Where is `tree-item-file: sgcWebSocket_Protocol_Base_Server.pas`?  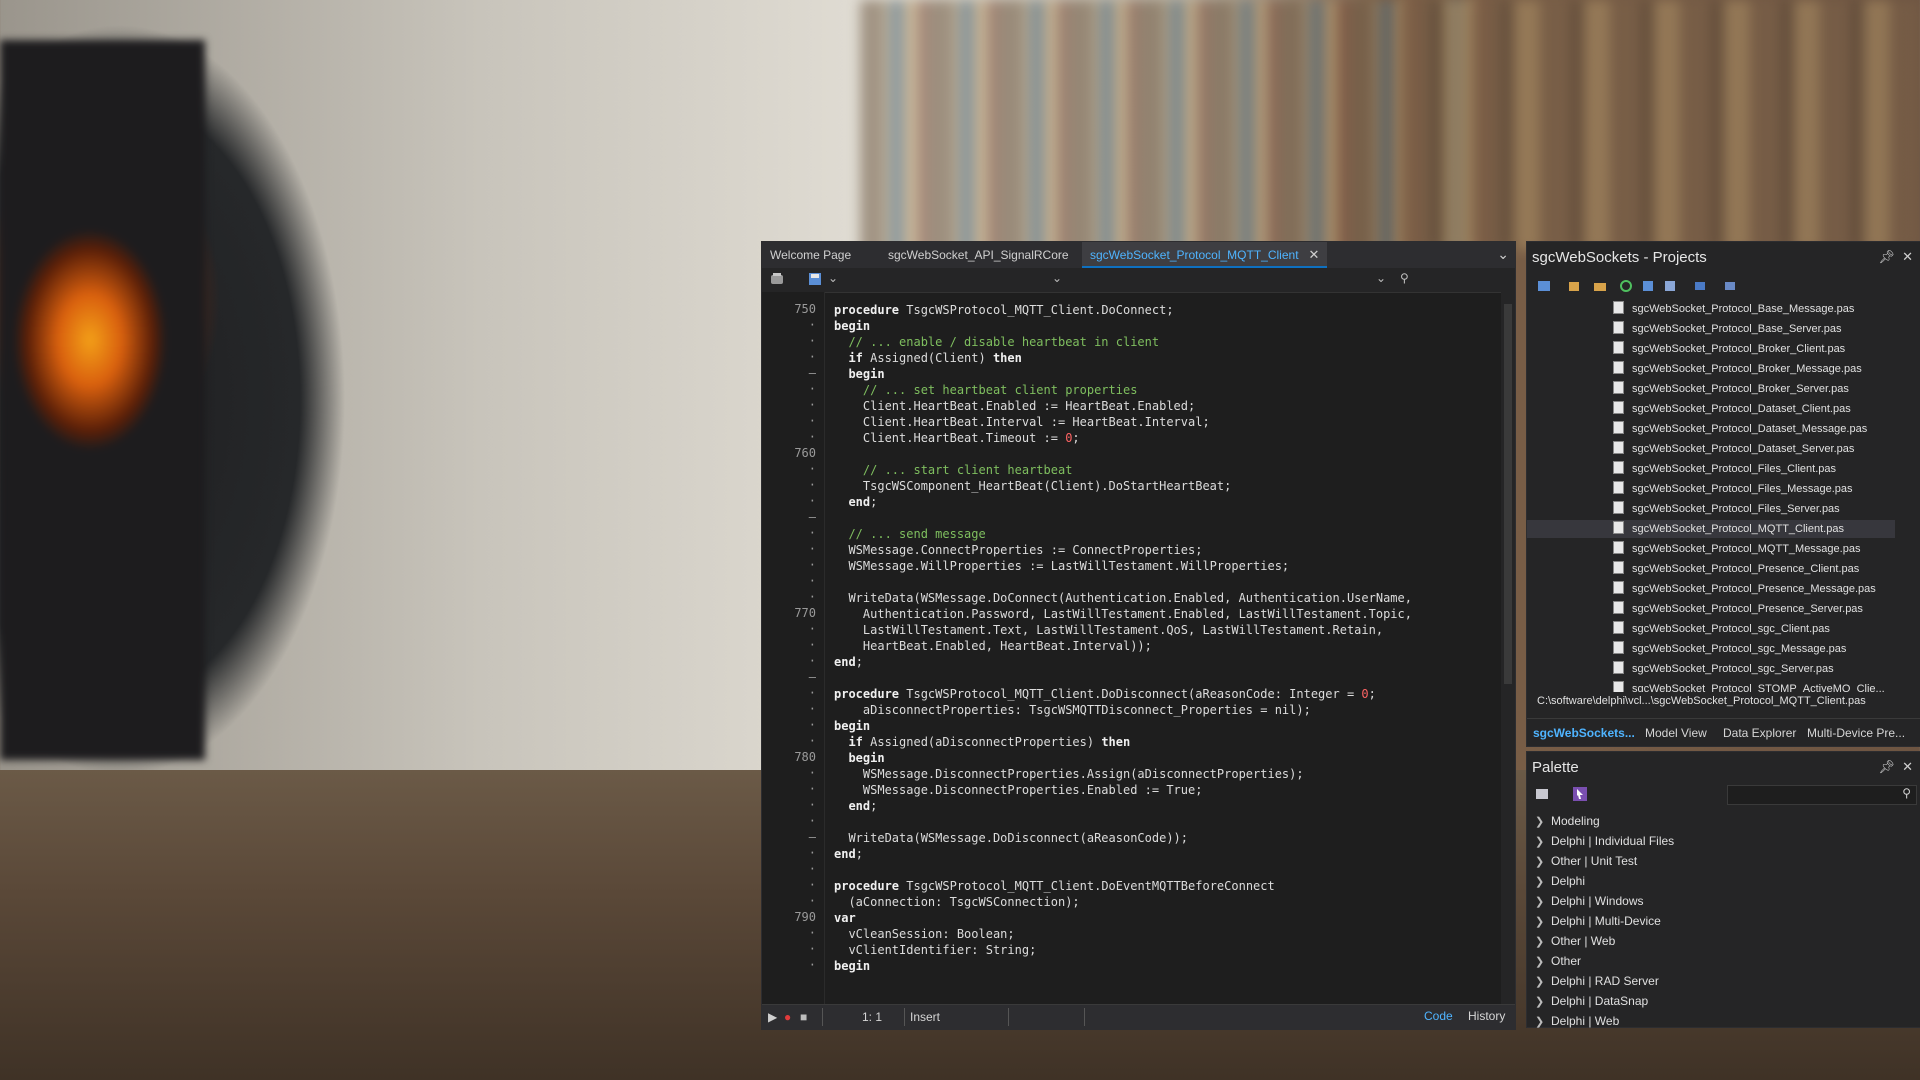 tree-item-file: sgcWebSocket_Protocol_Base_Server.pas is located at coordinates (1727, 329).